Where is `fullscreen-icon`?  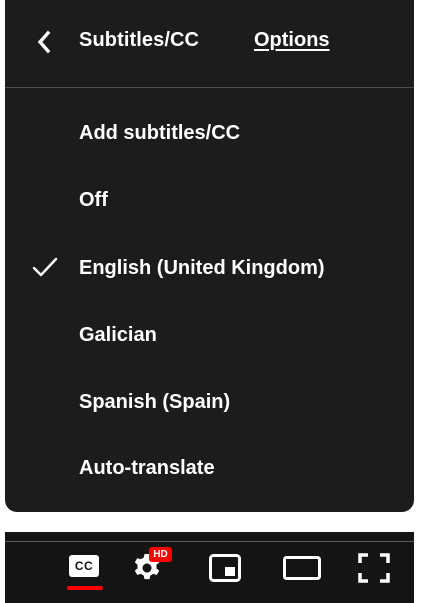 fullscreen-icon is located at coordinates (374, 568).